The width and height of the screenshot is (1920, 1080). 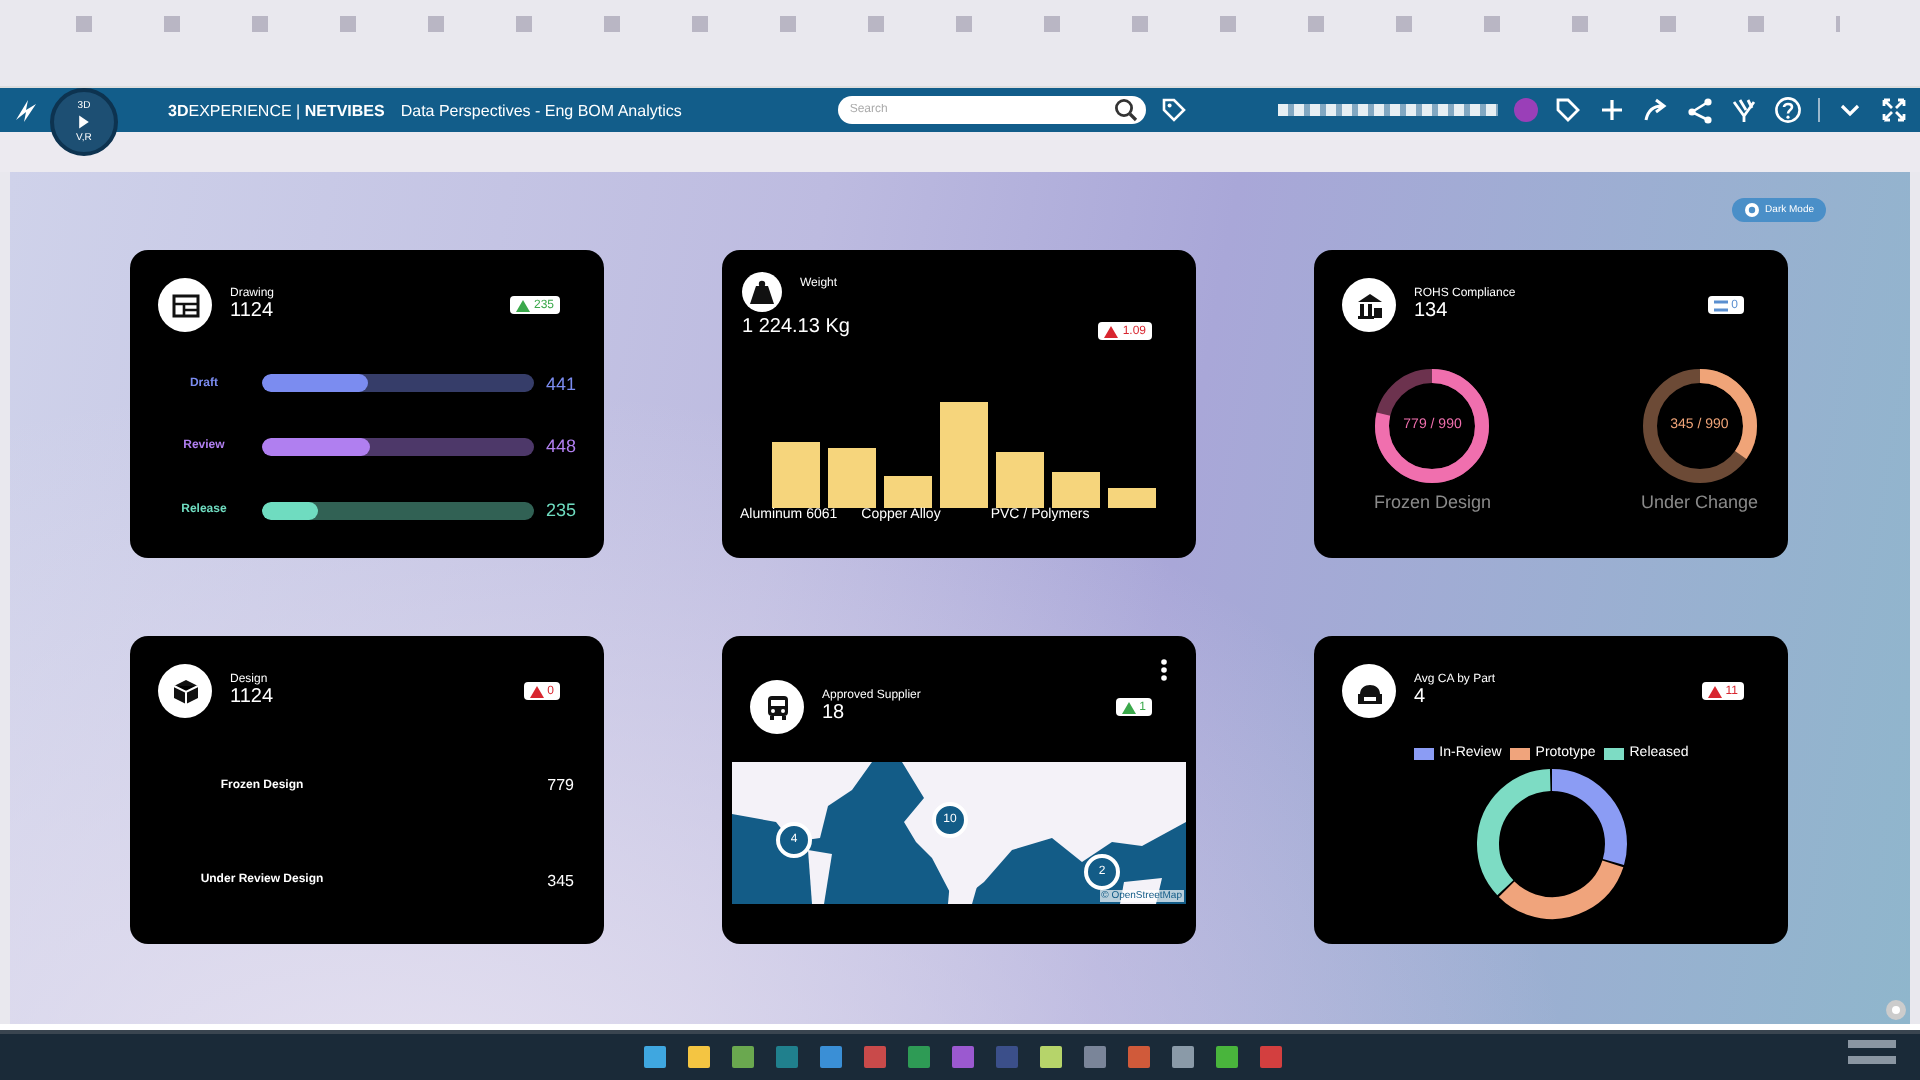 What do you see at coordinates (1894, 110) in the screenshot?
I see `fullscreen-icon` at bounding box center [1894, 110].